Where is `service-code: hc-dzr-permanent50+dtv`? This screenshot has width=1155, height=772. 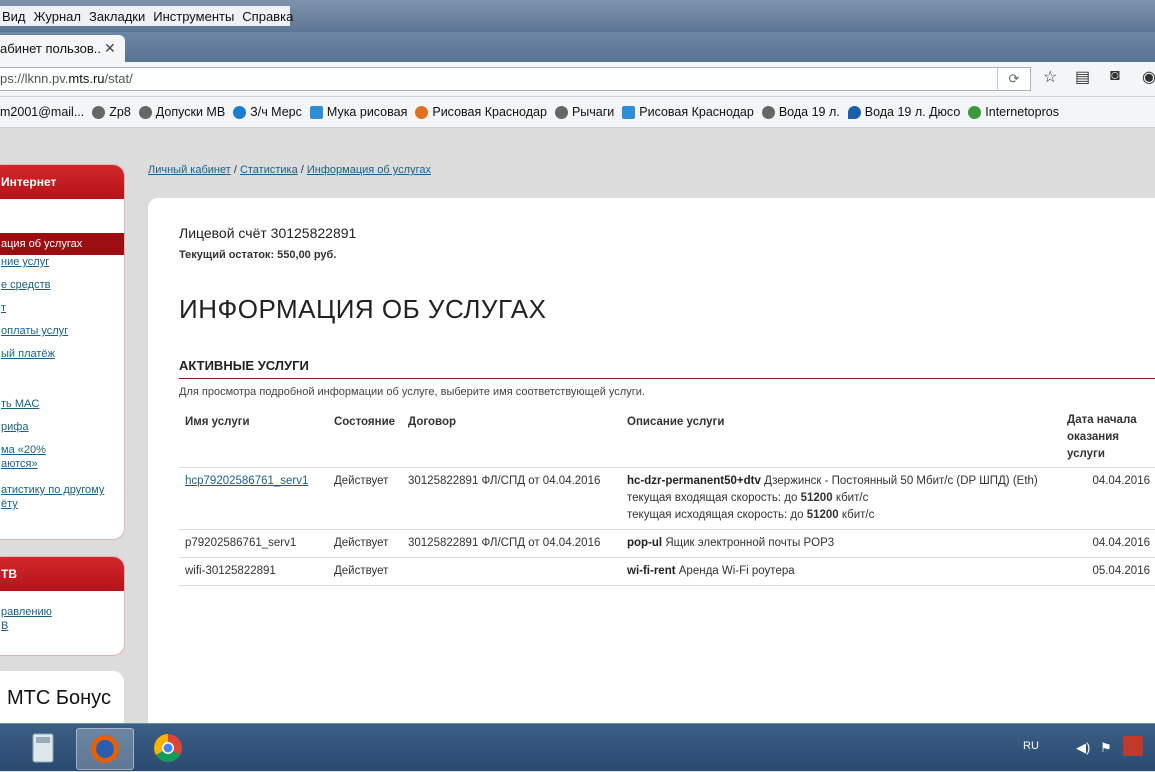 service-code: hc-dzr-permanent50+dtv is located at coordinates (694, 481).